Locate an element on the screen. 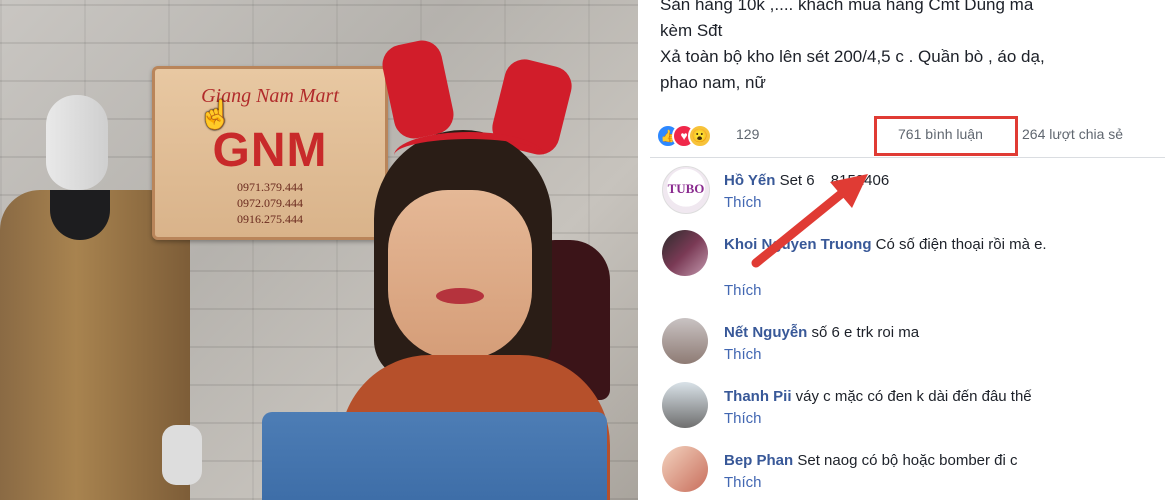 The width and height of the screenshot is (1170, 500). comment-body: Bep Phan Set naog có bộ hoặc bomber đi c is located at coordinates (939, 461).